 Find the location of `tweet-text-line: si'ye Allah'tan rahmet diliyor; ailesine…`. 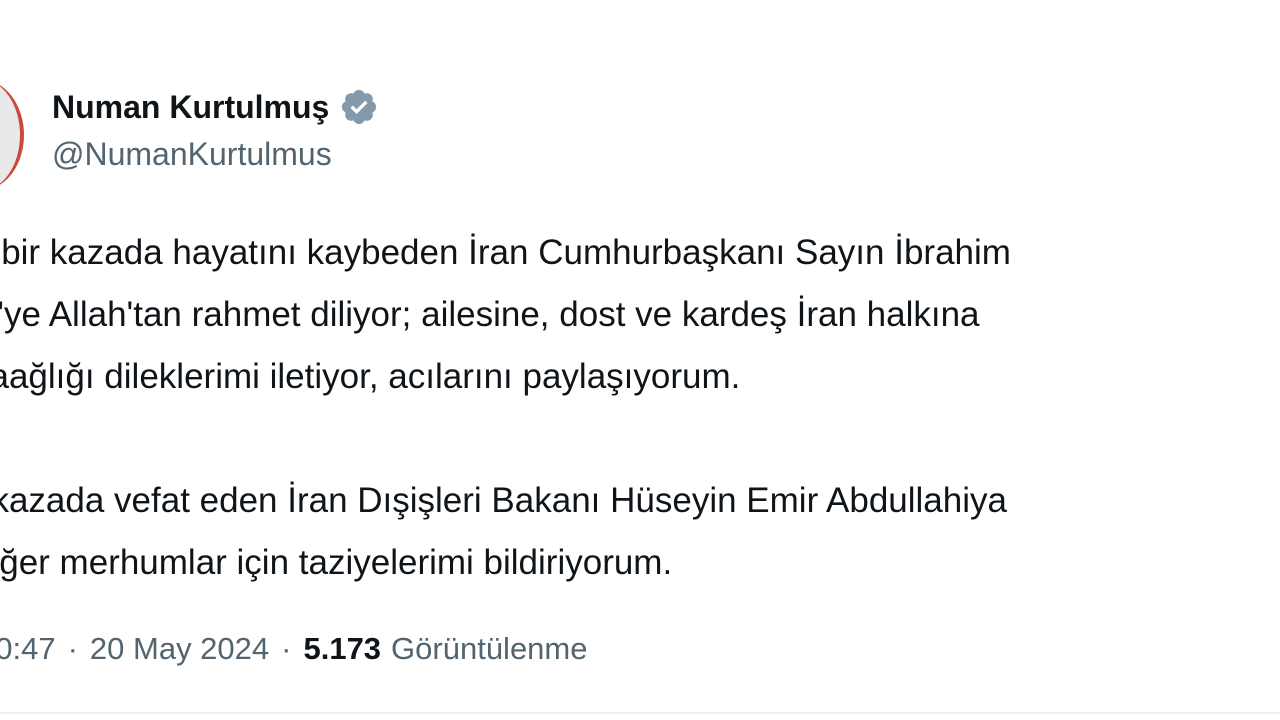

tweet-text-line: si'ye Allah'tan rahmet diliyor; ailesine… is located at coordinates (490, 314).